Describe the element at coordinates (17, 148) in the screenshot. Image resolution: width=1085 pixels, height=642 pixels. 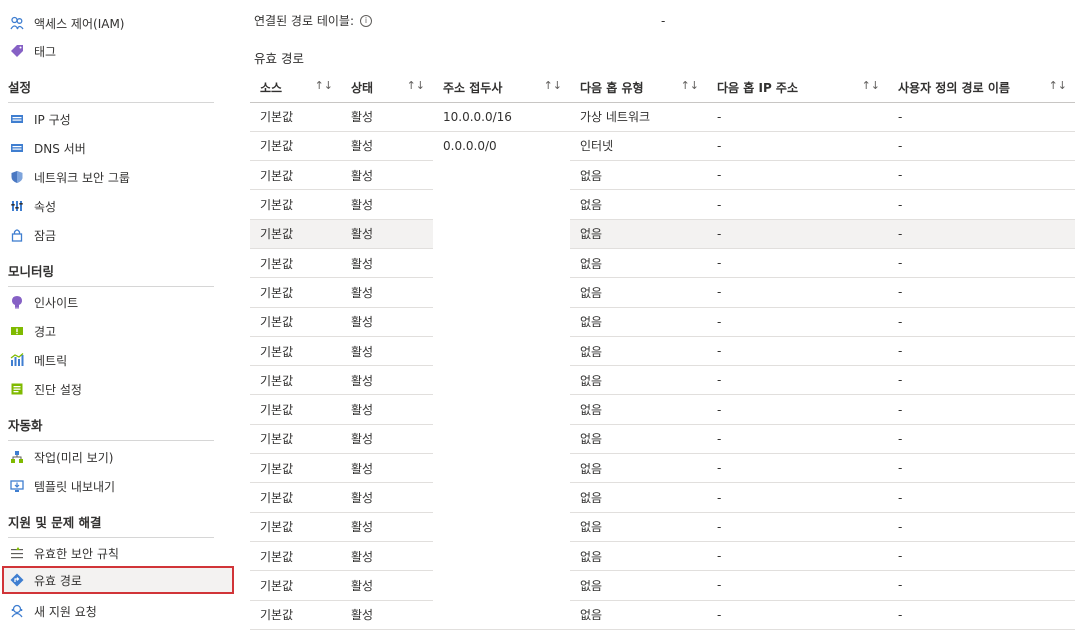
I see `dns-server-icon` at that location.